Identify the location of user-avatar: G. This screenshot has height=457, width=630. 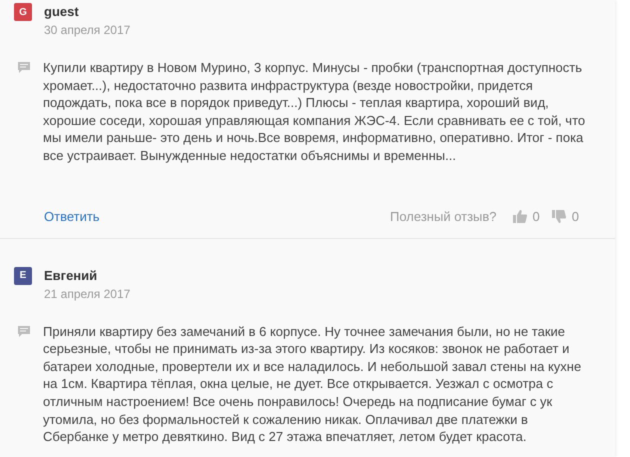
(23, 12).